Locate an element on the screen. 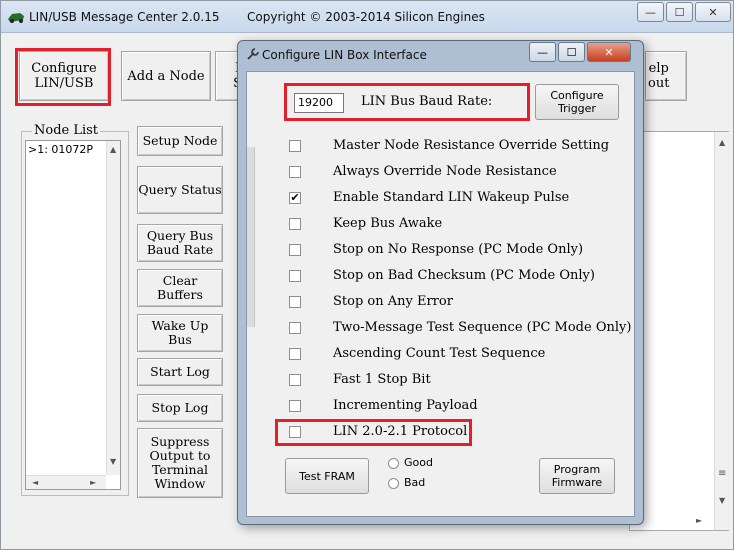 The width and height of the screenshot is (734, 550). copyright-text: Copyright © 2003-2014 Silicon Engines is located at coordinates (366, 17).